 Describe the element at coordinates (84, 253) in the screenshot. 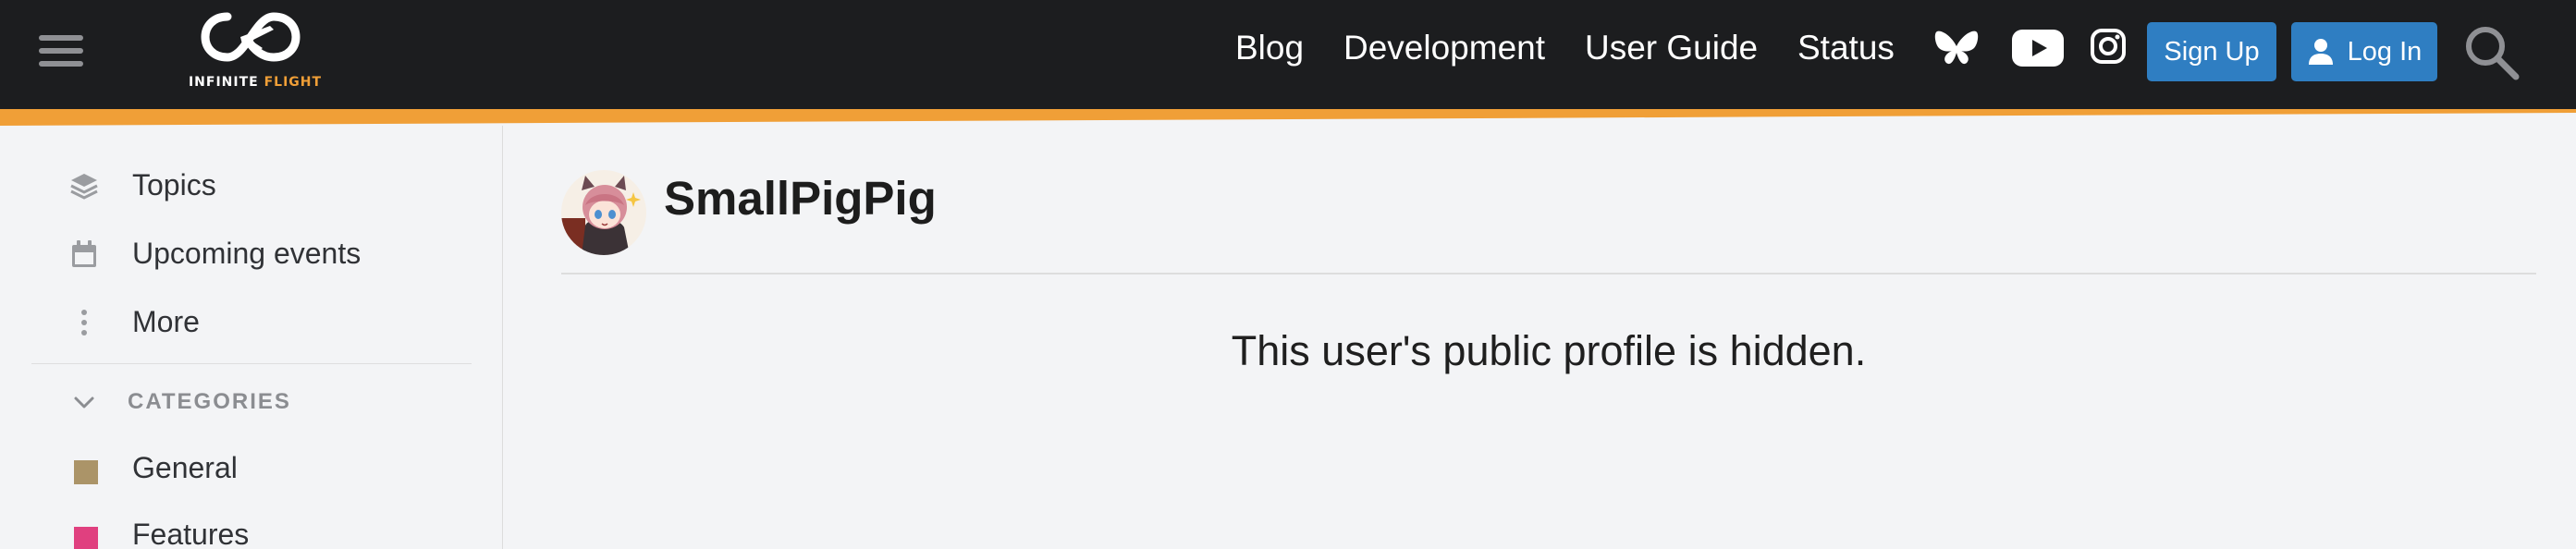

I see `calendar-icon` at that location.